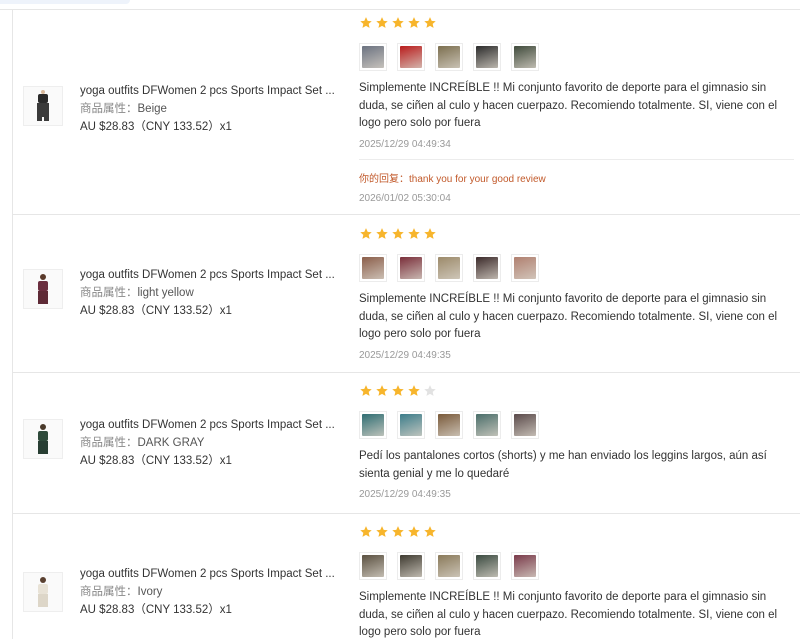 This screenshot has width=800, height=639. I want to click on reply-divider, so click(576, 159).